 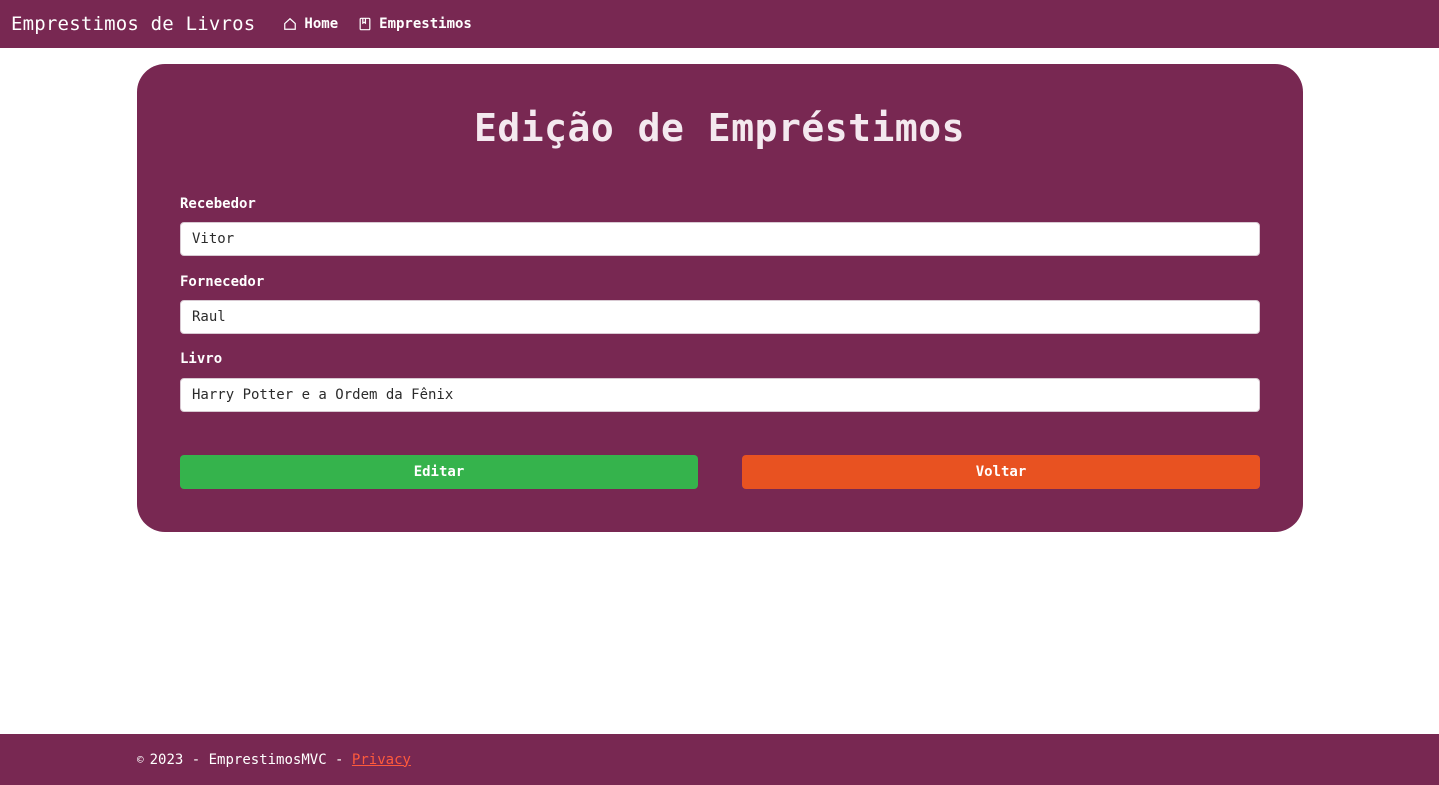 I want to click on recebedor-label: Recebedor, so click(x=218, y=204).